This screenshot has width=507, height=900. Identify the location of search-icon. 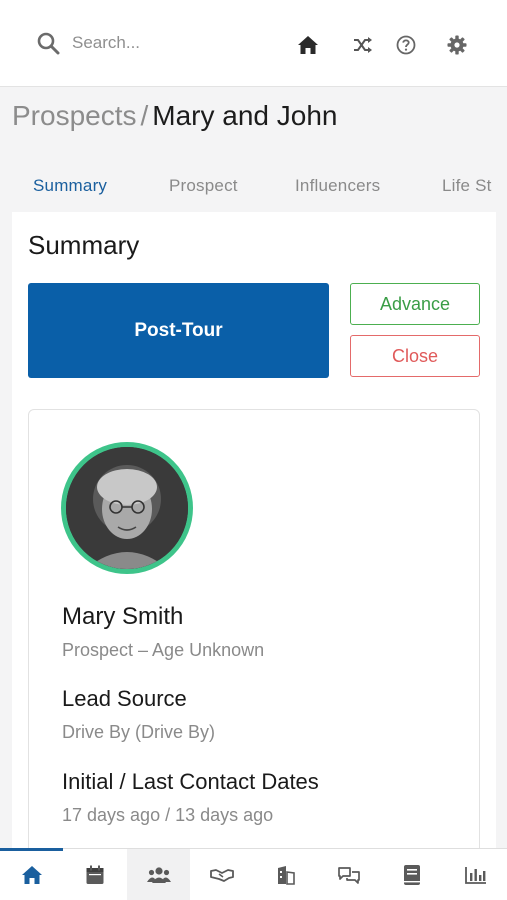
(48, 43).